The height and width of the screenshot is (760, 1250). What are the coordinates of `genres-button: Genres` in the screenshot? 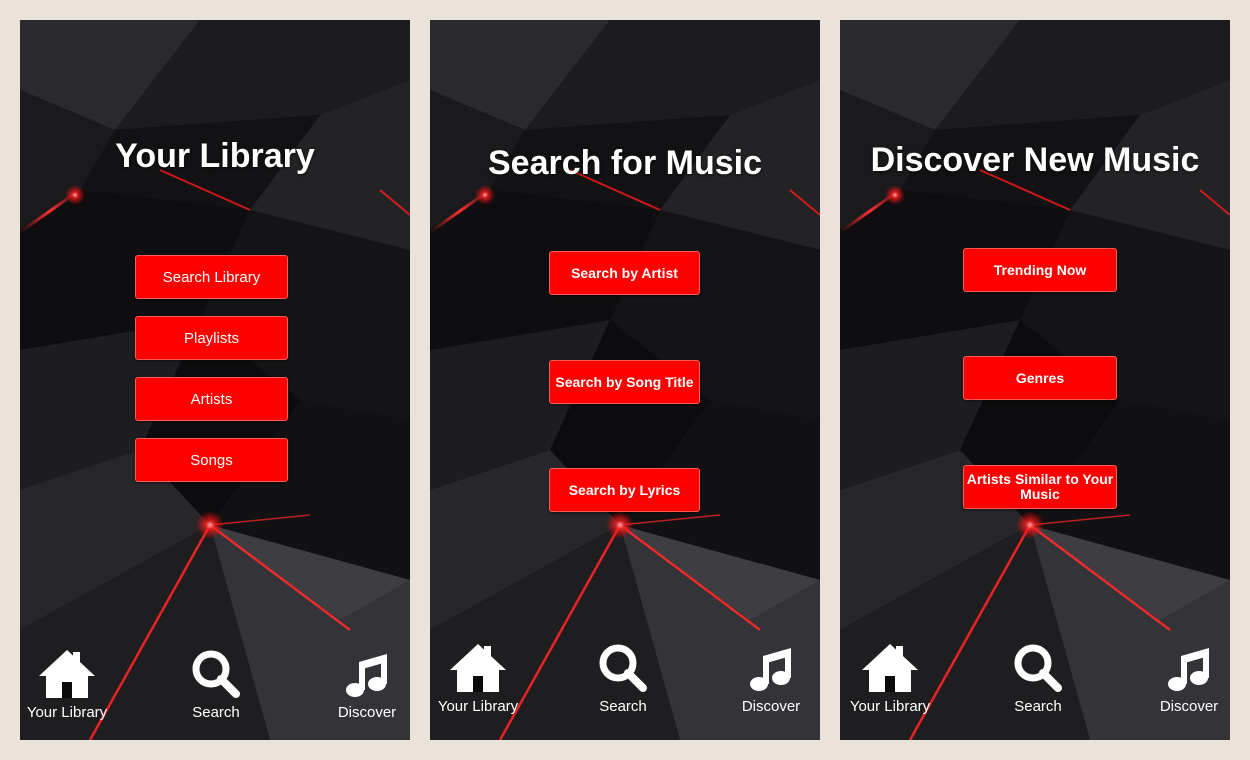 It's located at (1040, 378).